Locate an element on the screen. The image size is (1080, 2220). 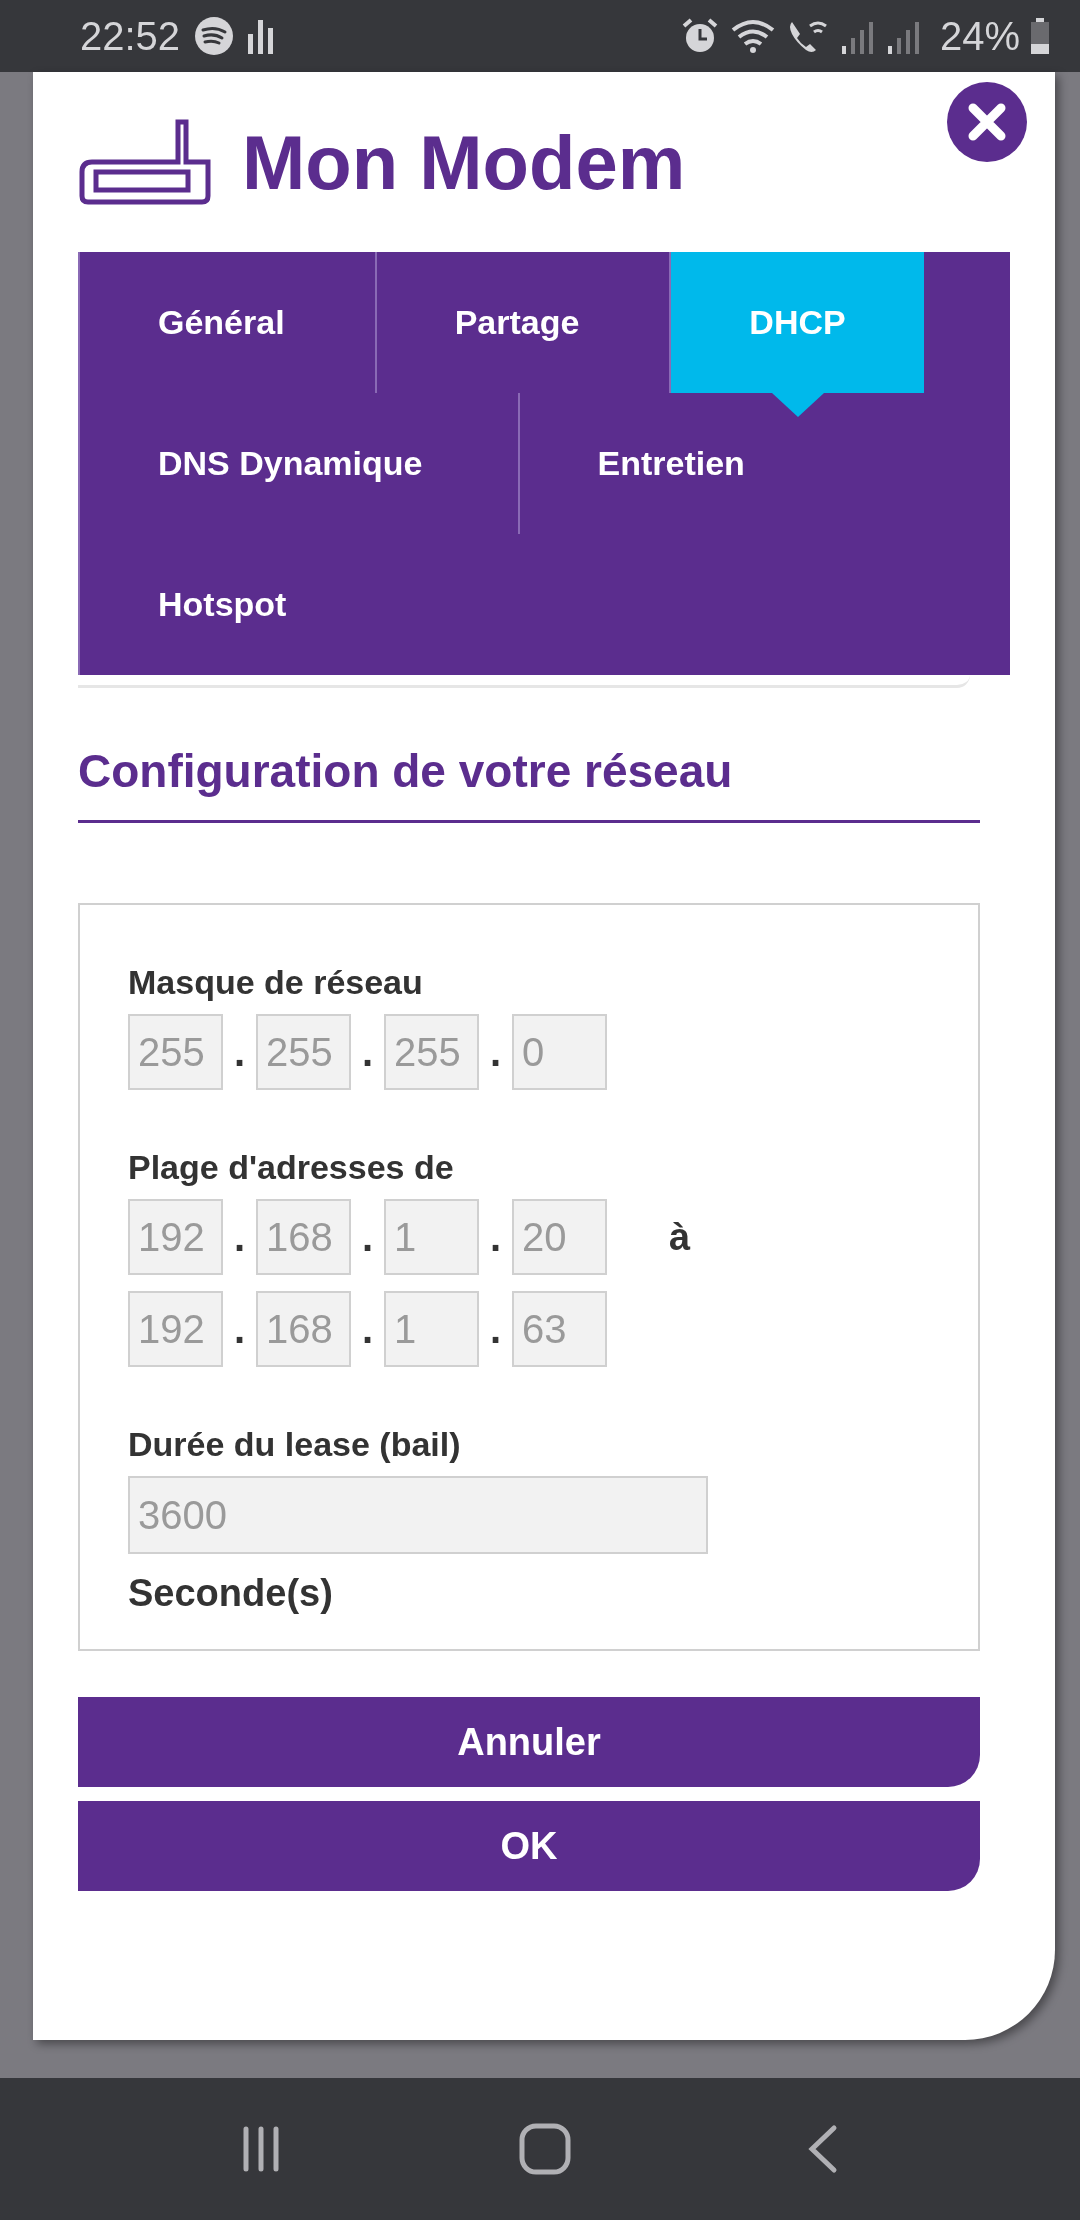
tab-pointer is located at coordinates (797, 405).